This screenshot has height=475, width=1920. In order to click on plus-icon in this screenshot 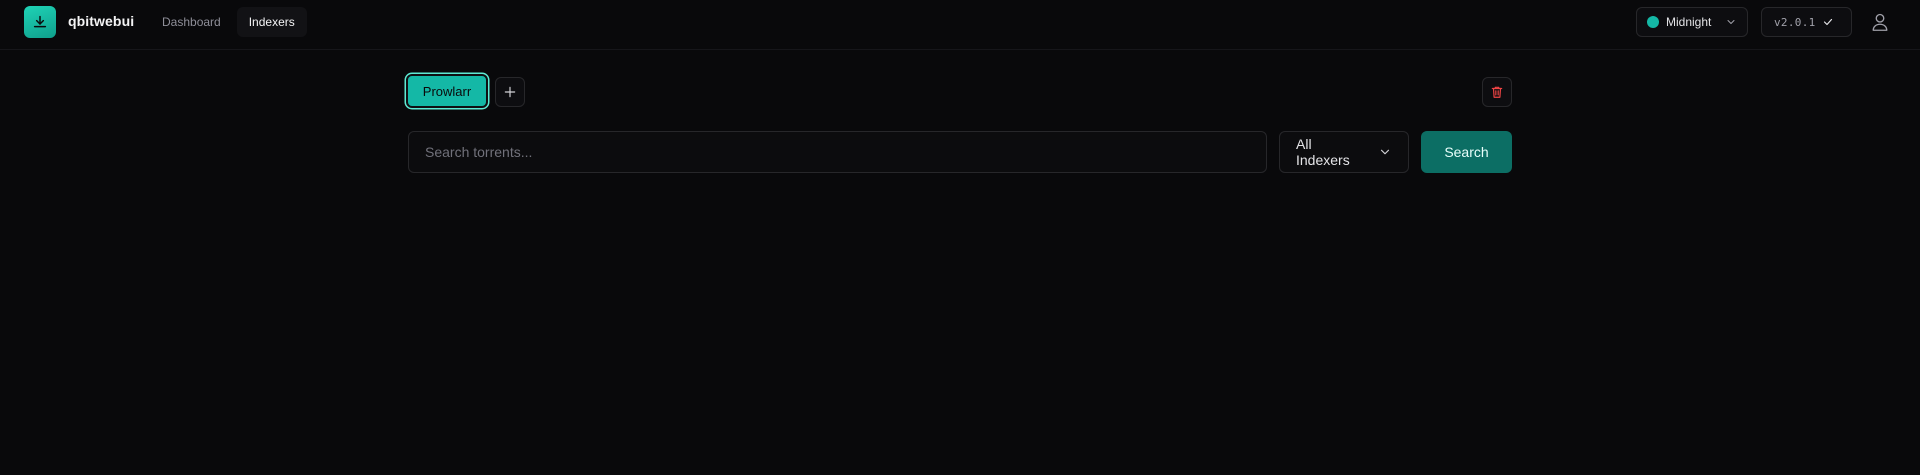, I will do `click(510, 92)`.